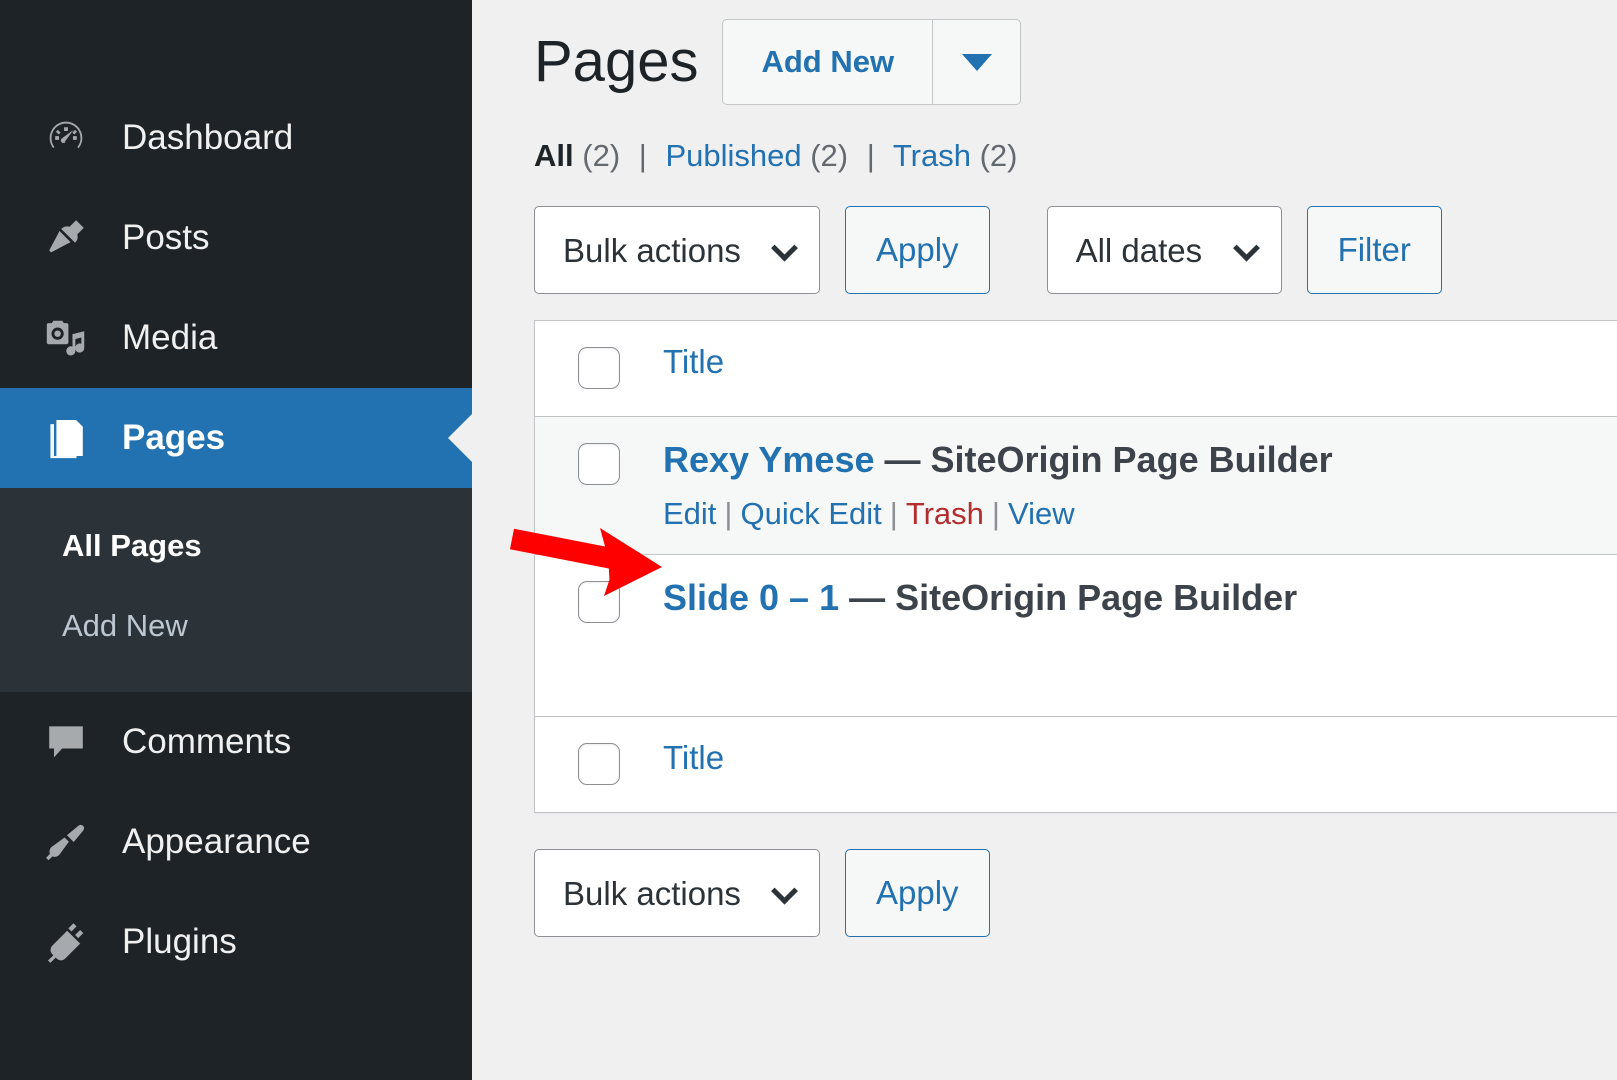  What do you see at coordinates (170, 337) in the screenshot?
I see `sidebar-item-label: Media` at bounding box center [170, 337].